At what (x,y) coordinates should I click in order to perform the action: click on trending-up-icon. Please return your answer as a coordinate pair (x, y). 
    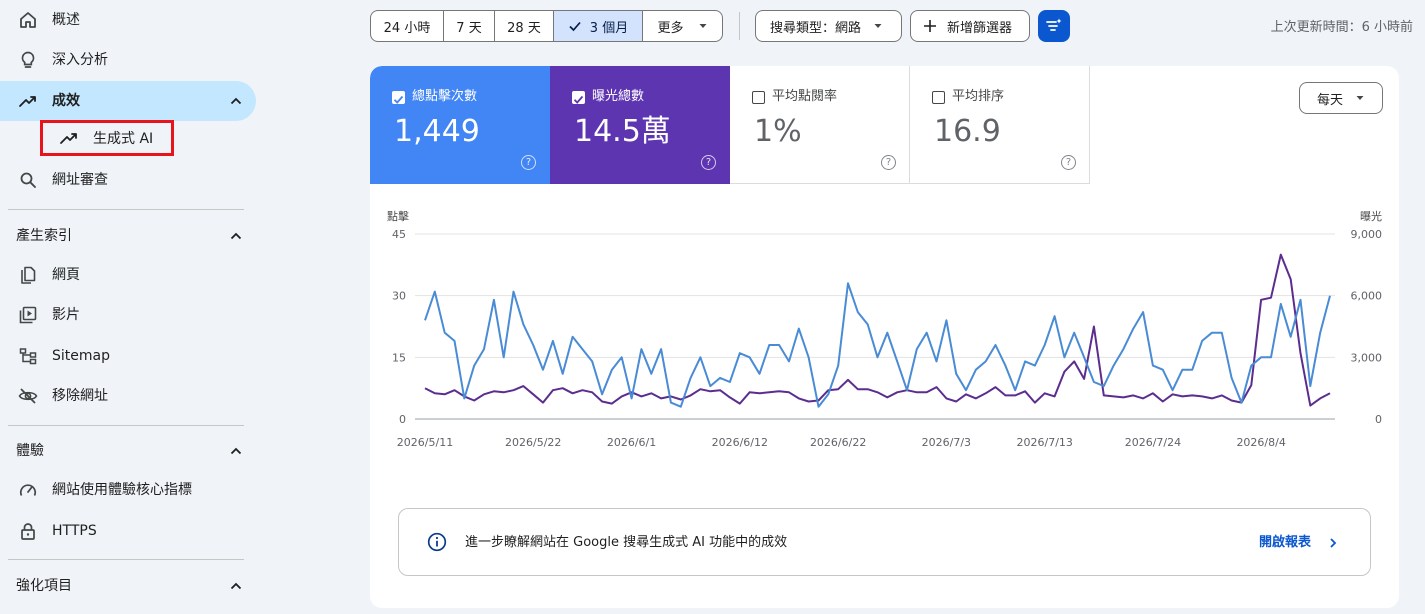
    Looking at the image, I should click on (68, 138).